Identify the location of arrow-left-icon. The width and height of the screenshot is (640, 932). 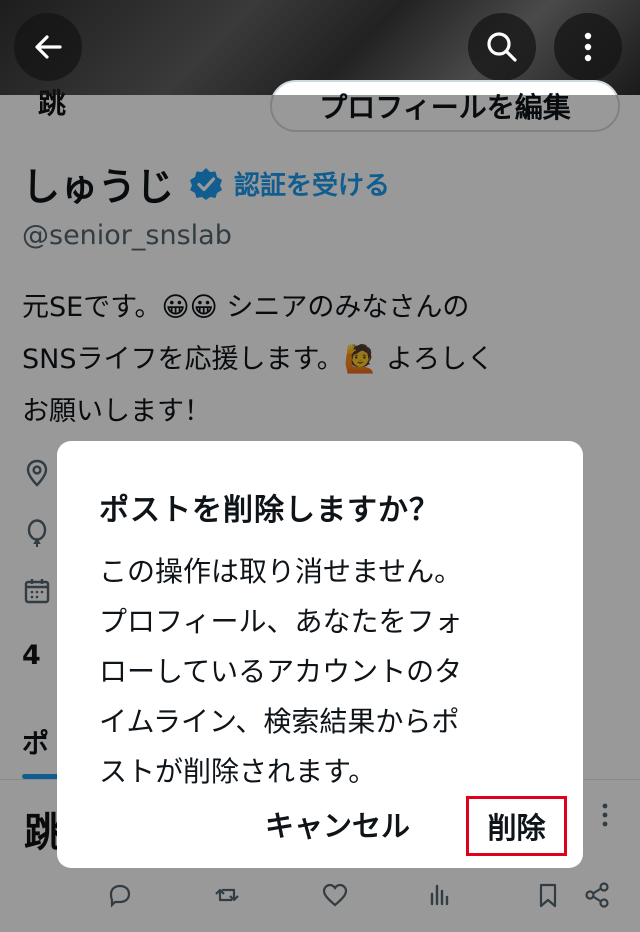
(48, 47).